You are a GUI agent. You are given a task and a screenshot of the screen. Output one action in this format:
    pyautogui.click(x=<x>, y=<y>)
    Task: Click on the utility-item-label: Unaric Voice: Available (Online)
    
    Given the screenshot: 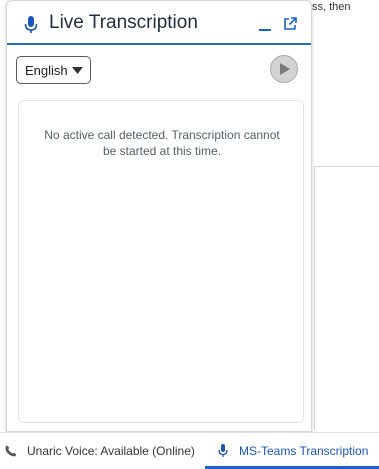 What is the action you would take?
    pyautogui.click(x=111, y=451)
    